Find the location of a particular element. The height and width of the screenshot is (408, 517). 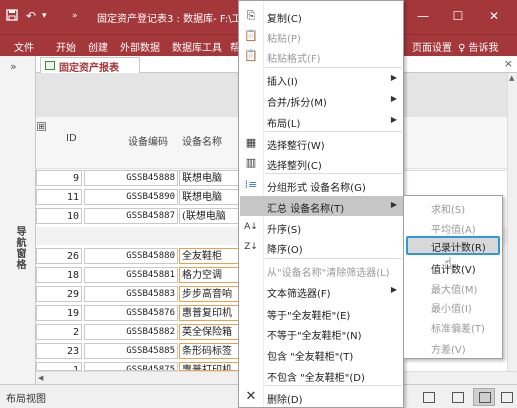

menu-item-clear-filter: 从"设备名称"清除筛选器(L) is located at coordinates (321, 270).